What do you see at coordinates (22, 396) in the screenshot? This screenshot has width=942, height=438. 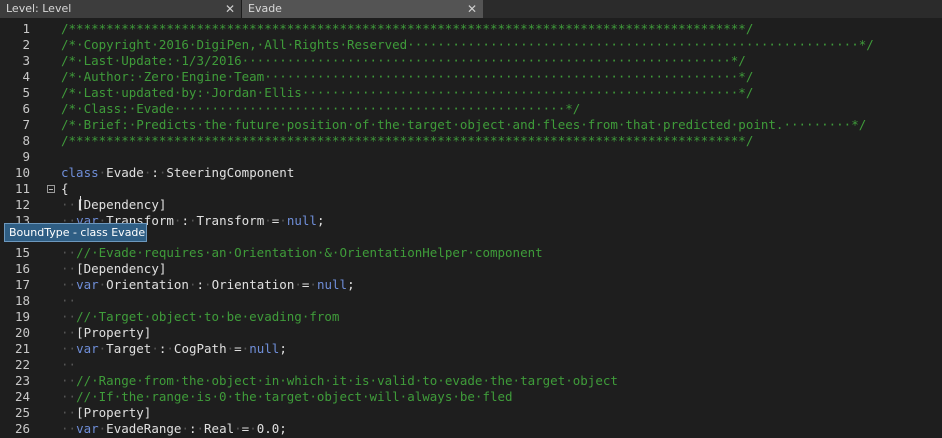 I see `line-number: 24` at bounding box center [22, 396].